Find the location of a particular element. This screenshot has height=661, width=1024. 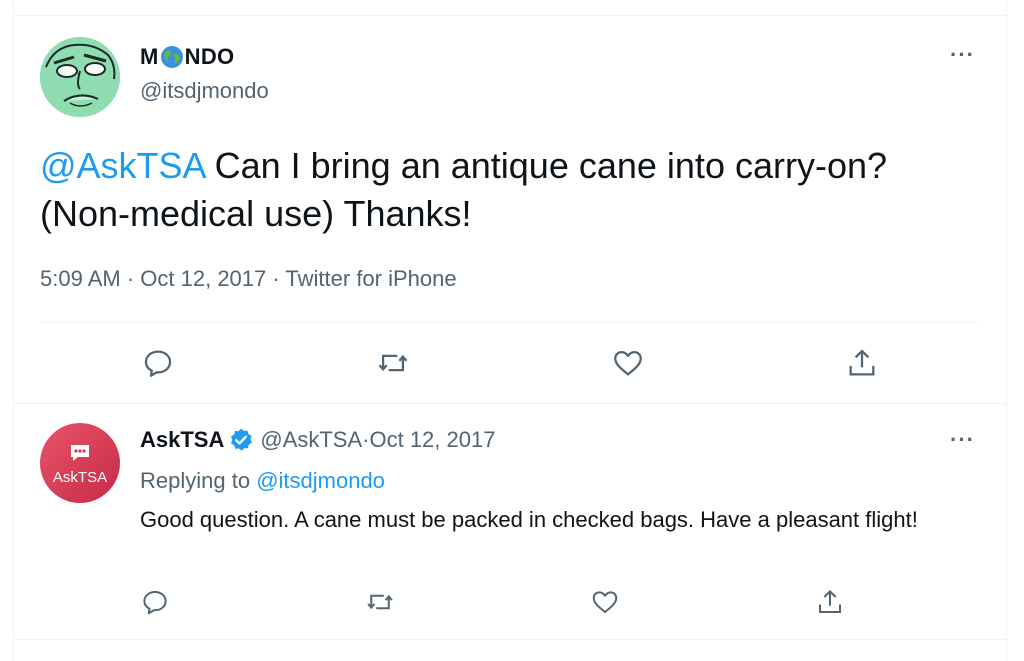

globe-emoji-icon is located at coordinates (171, 57).